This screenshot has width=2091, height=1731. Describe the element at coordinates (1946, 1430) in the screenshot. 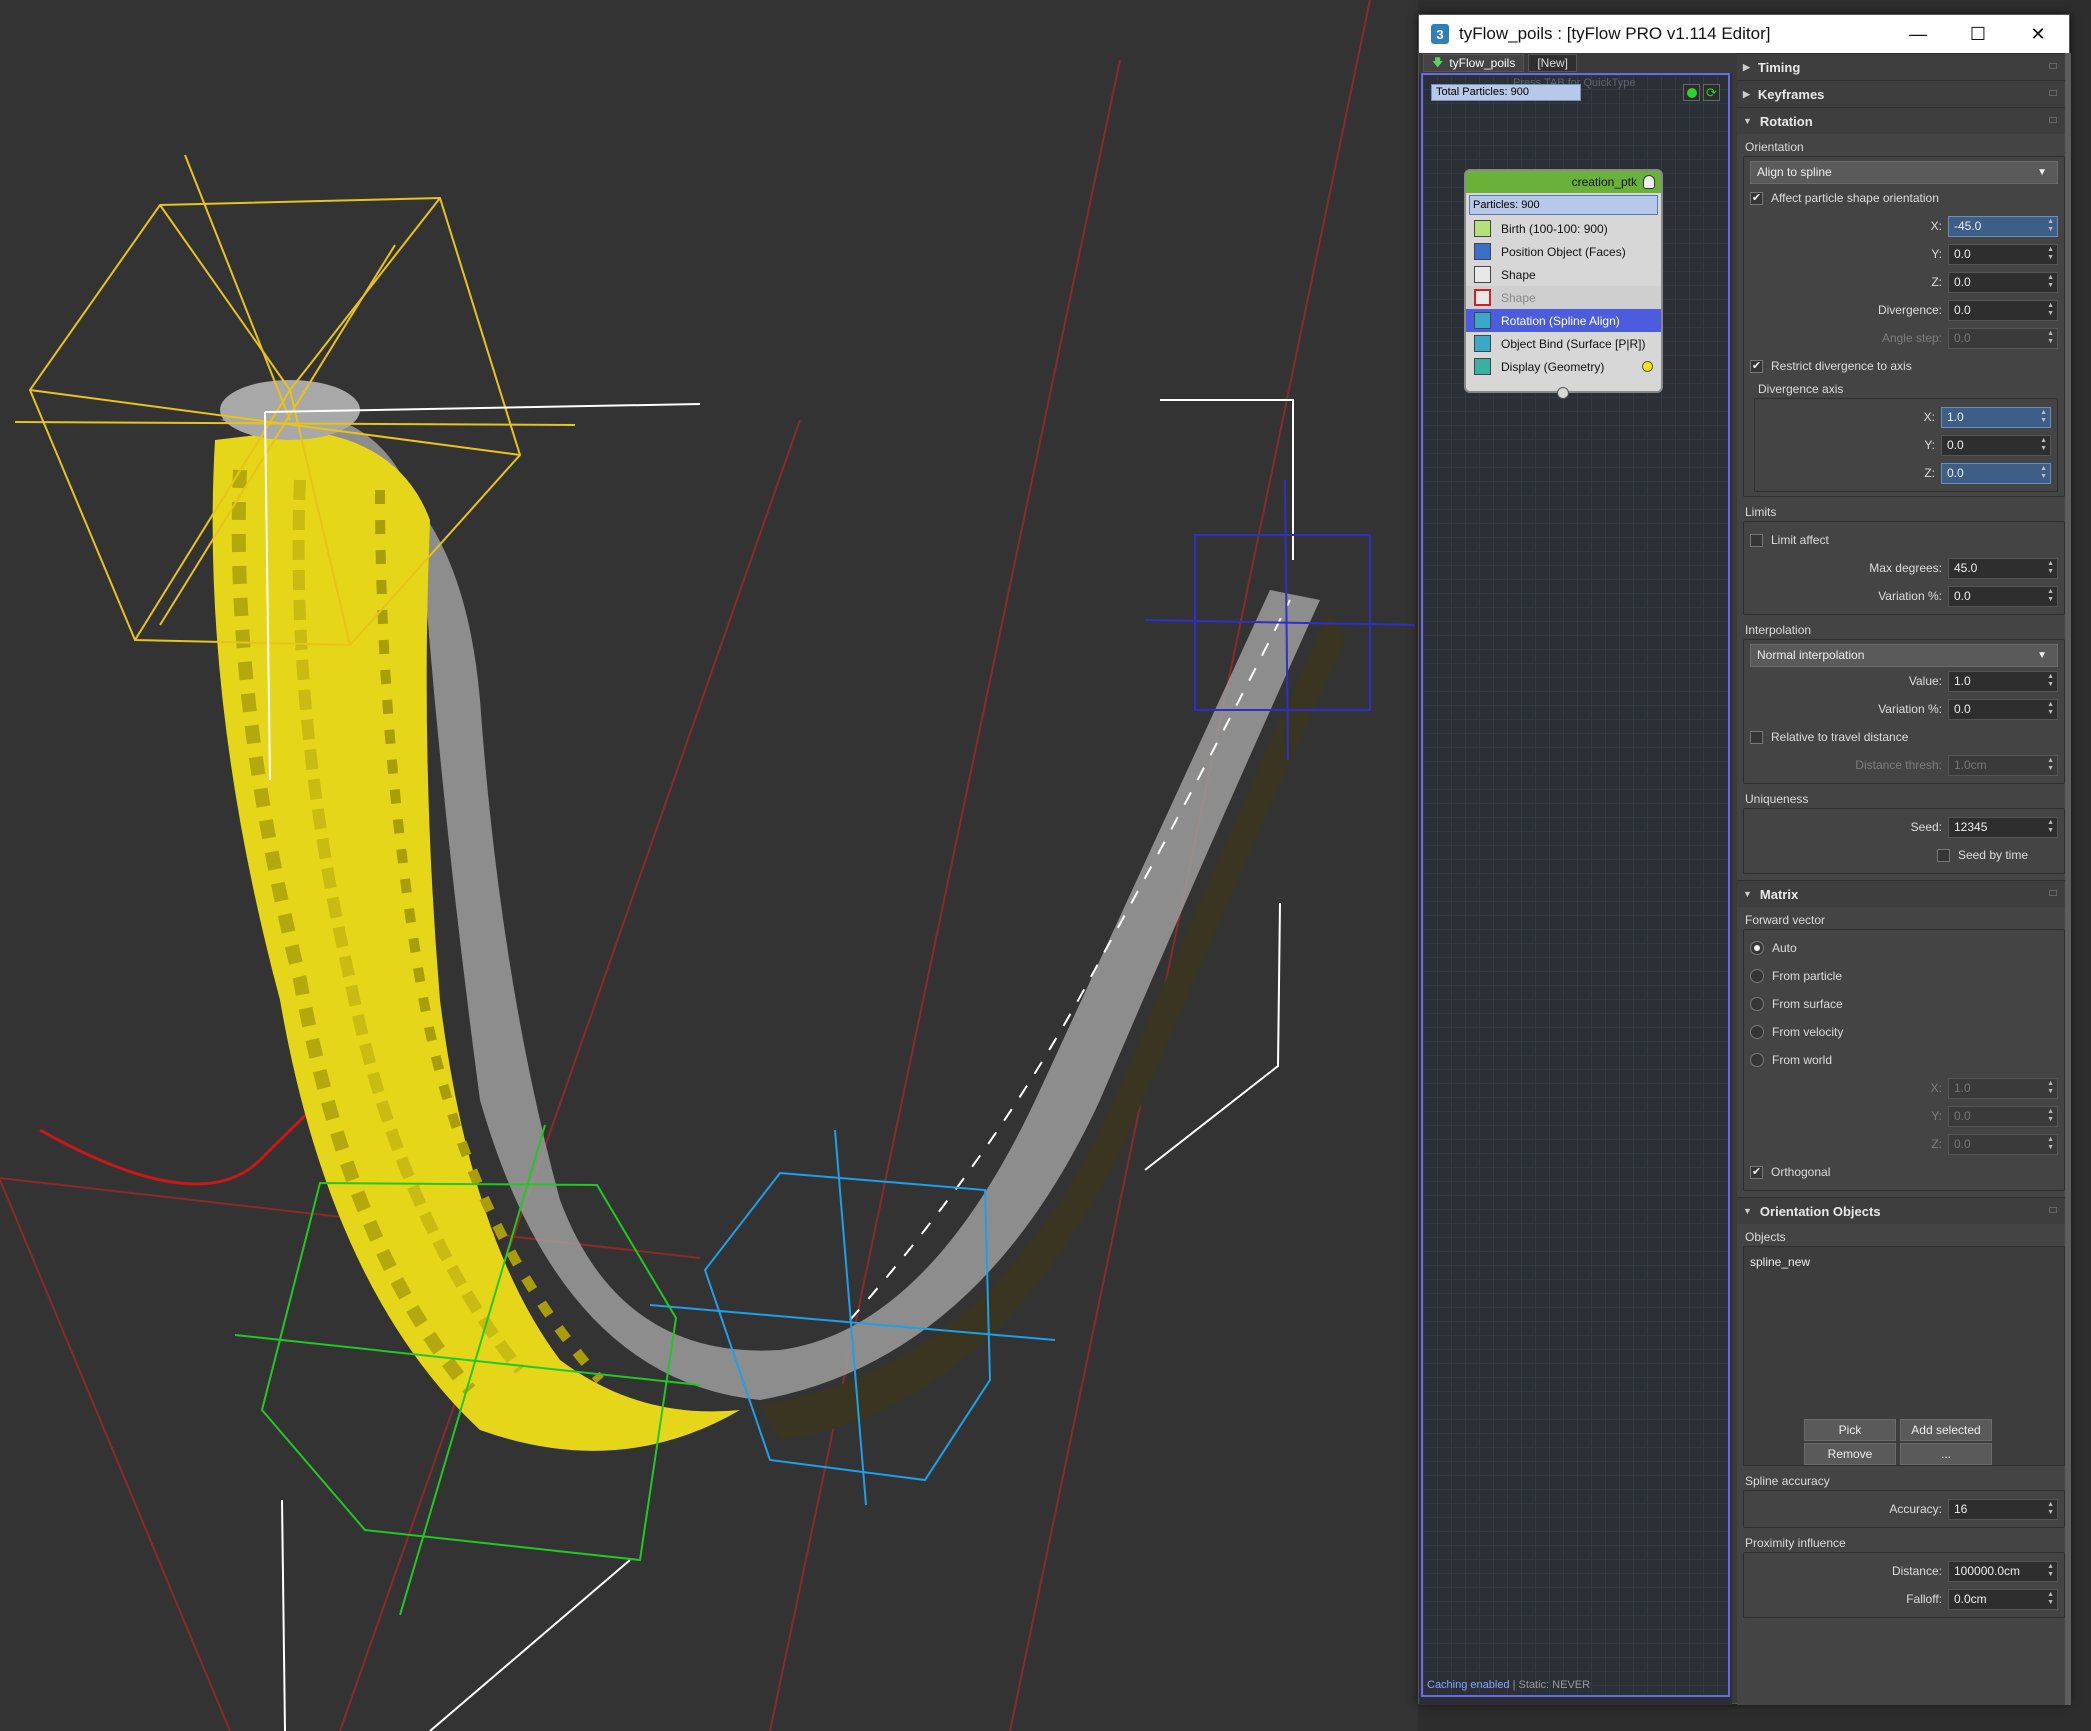

I see `add-selected-button: Add selected` at that location.